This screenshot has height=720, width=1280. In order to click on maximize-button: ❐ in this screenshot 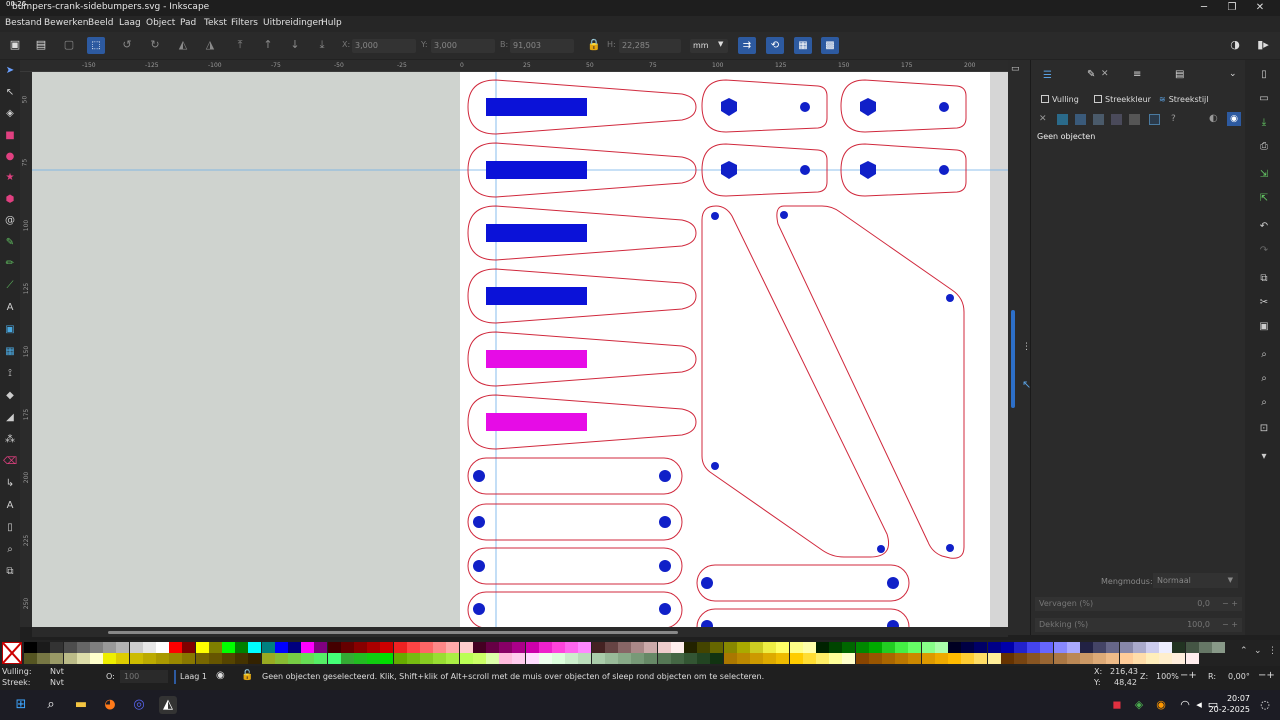, I will do `click(1232, 7)`.